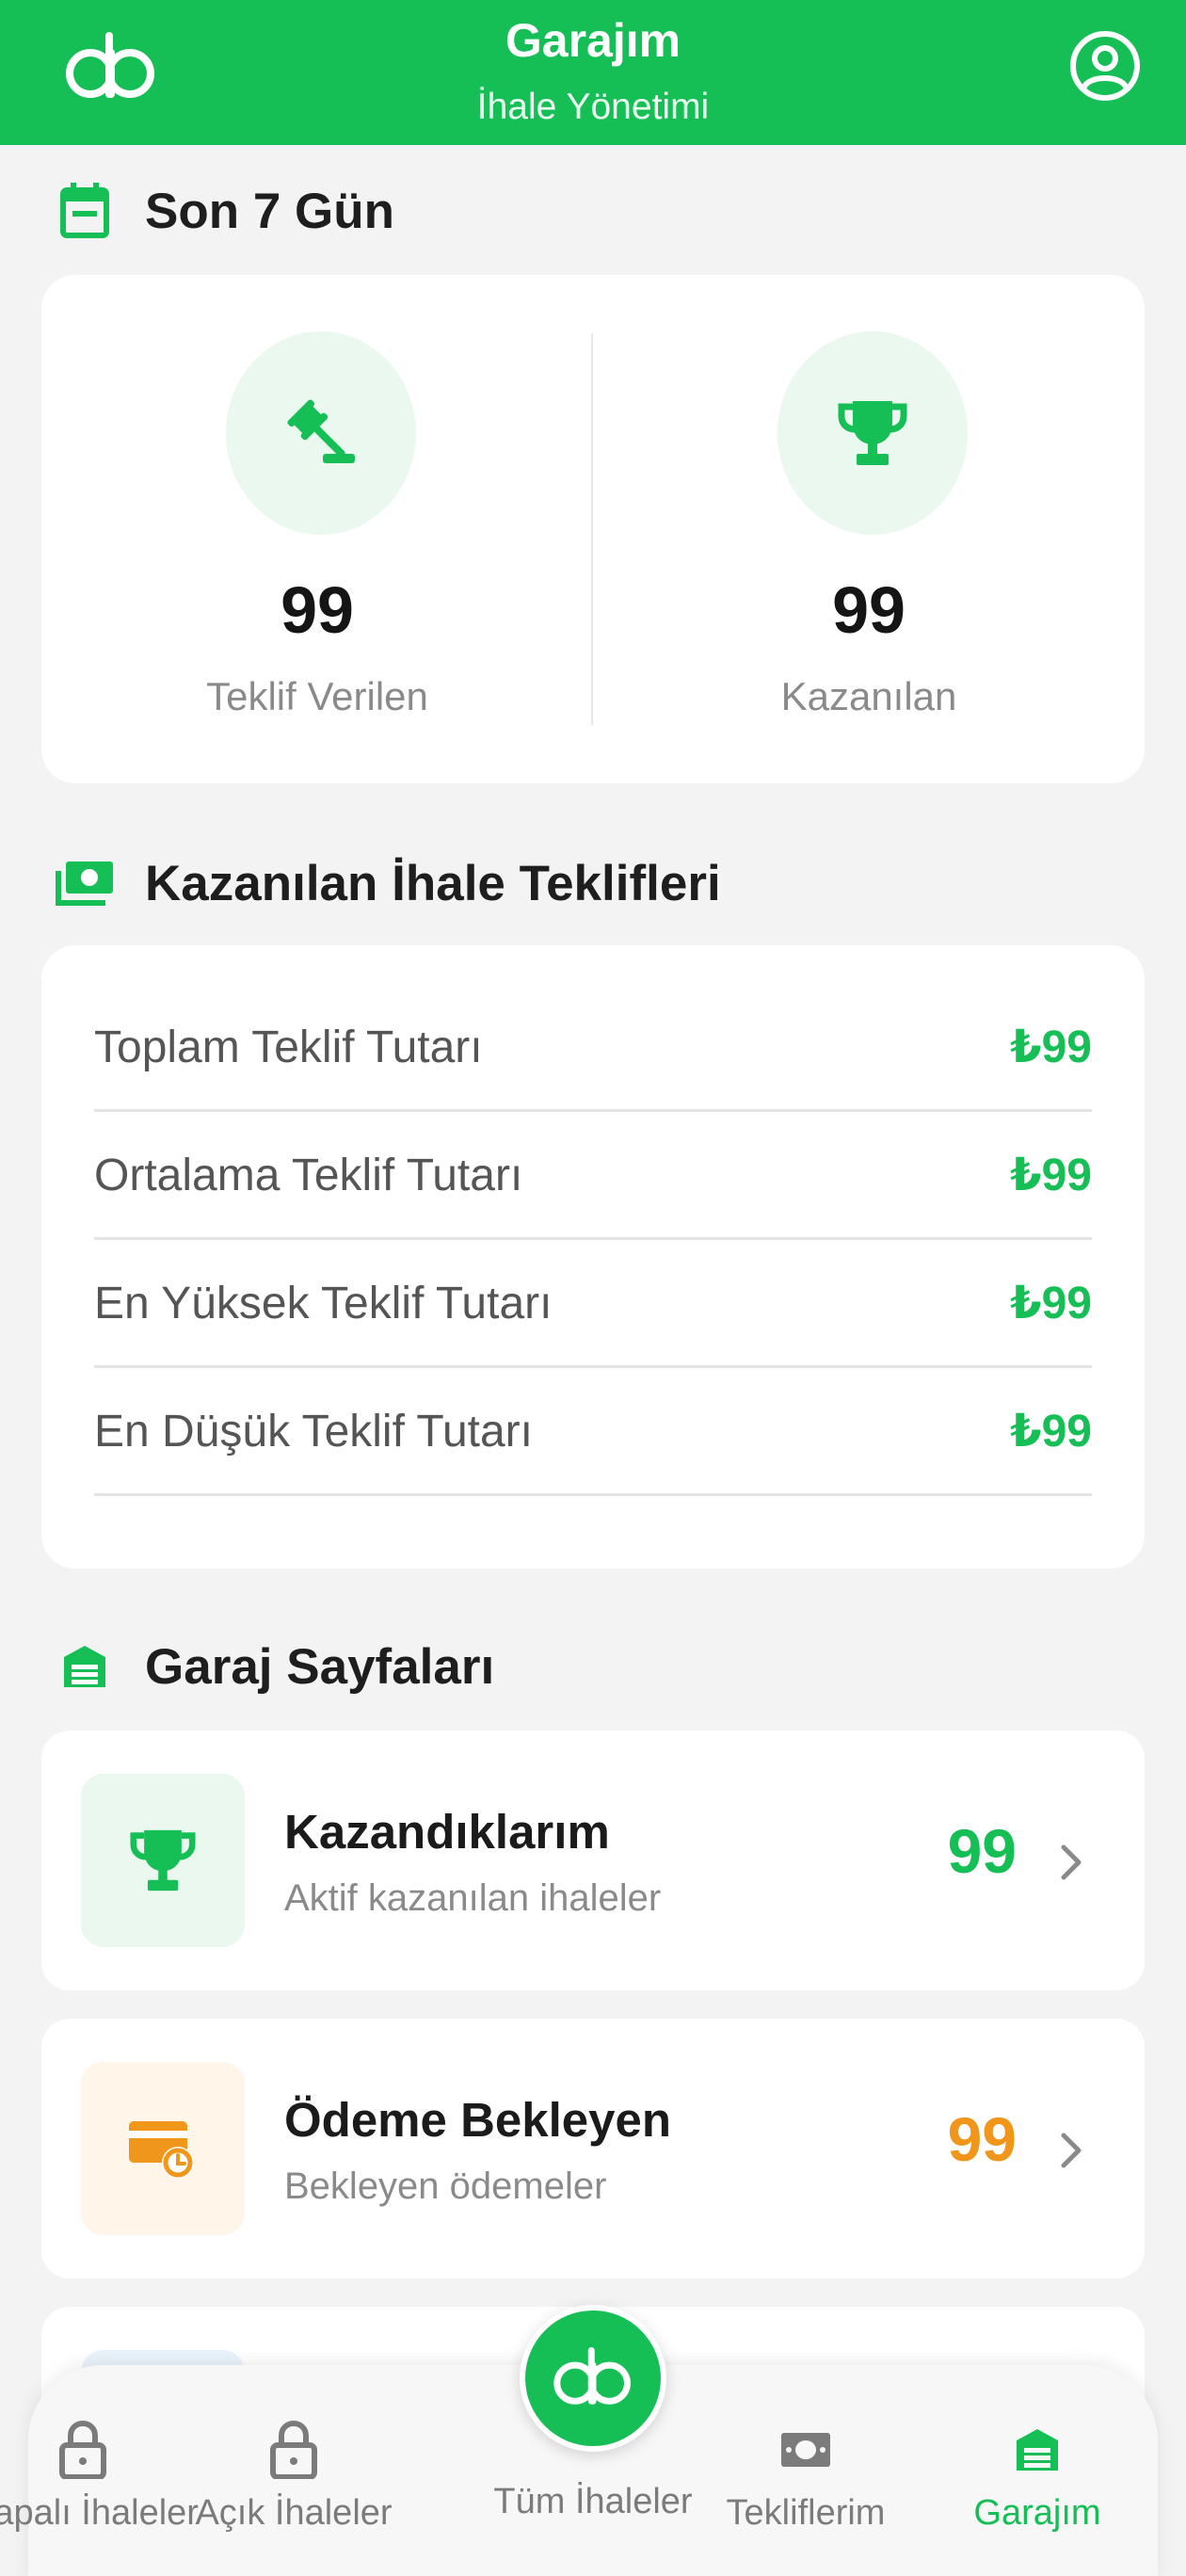 The width and height of the screenshot is (1186, 2576). Describe the element at coordinates (478, 2120) in the screenshot. I see `page-item-title: Ödeme Bekleyen` at that location.